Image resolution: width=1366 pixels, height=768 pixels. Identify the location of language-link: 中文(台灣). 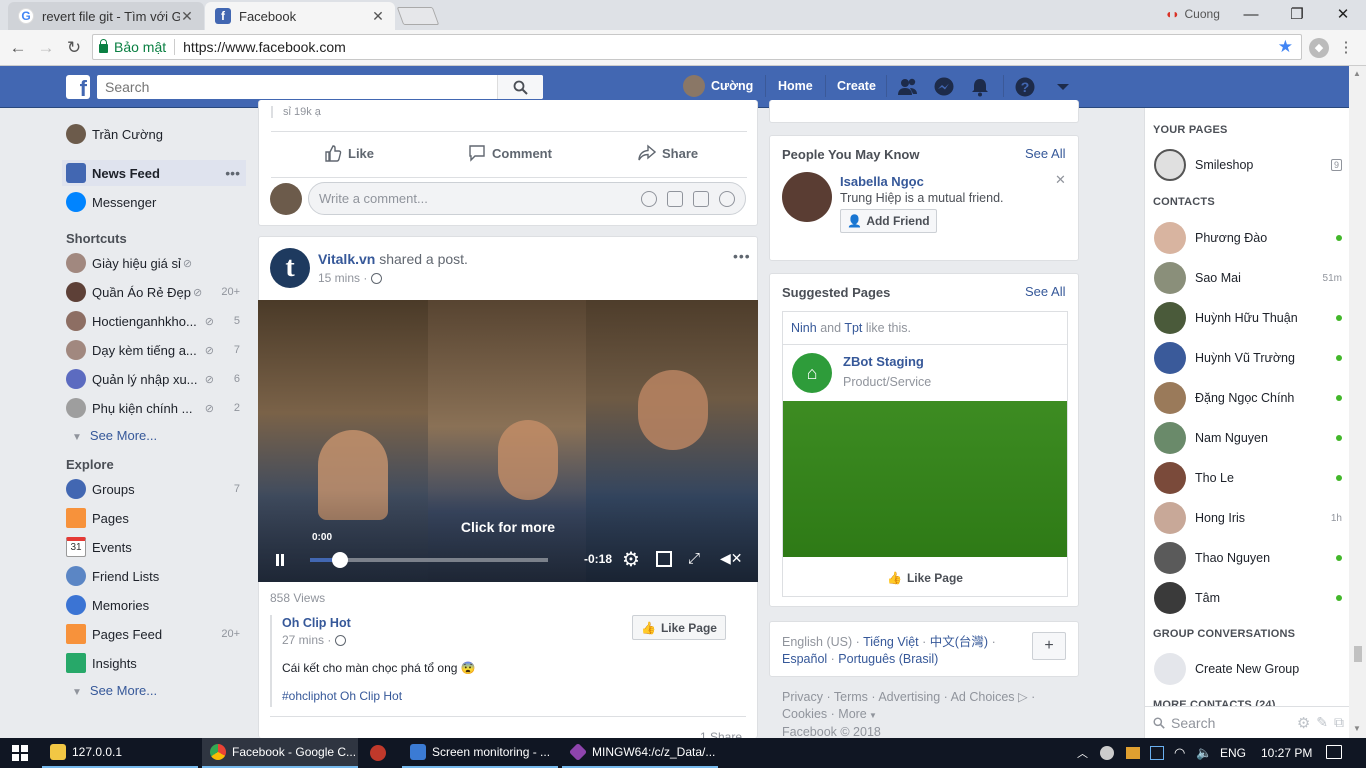
(959, 642).